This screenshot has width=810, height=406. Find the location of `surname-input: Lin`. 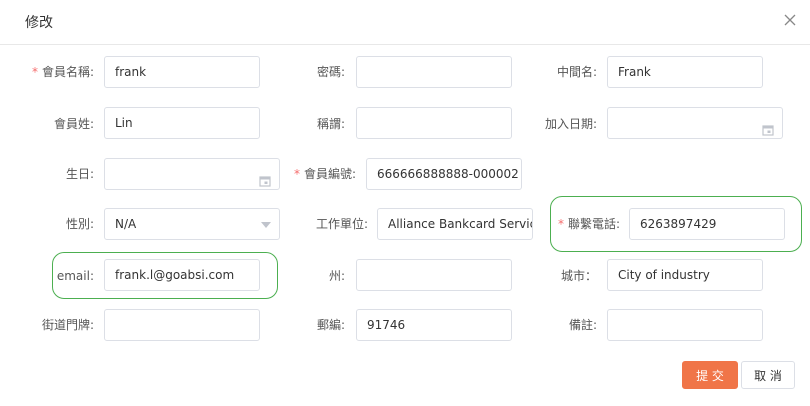

surname-input: Lin is located at coordinates (182, 123).